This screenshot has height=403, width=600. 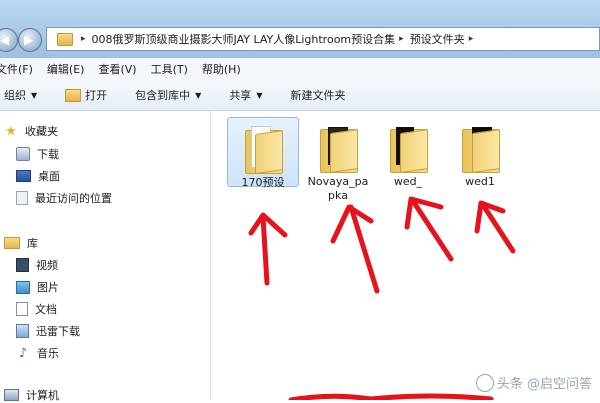 What do you see at coordinates (48, 154) in the screenshot?
I see `sidebar-item-label: 下载` at bounding box center [48, 154].